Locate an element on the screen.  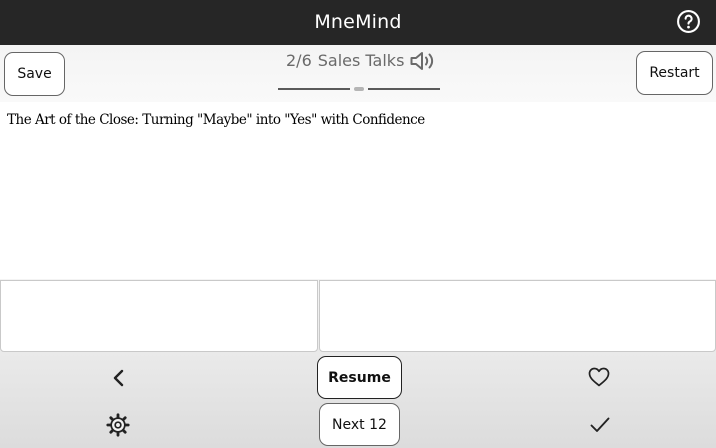
restart-button: Restart is located at coordinates (674, 73).